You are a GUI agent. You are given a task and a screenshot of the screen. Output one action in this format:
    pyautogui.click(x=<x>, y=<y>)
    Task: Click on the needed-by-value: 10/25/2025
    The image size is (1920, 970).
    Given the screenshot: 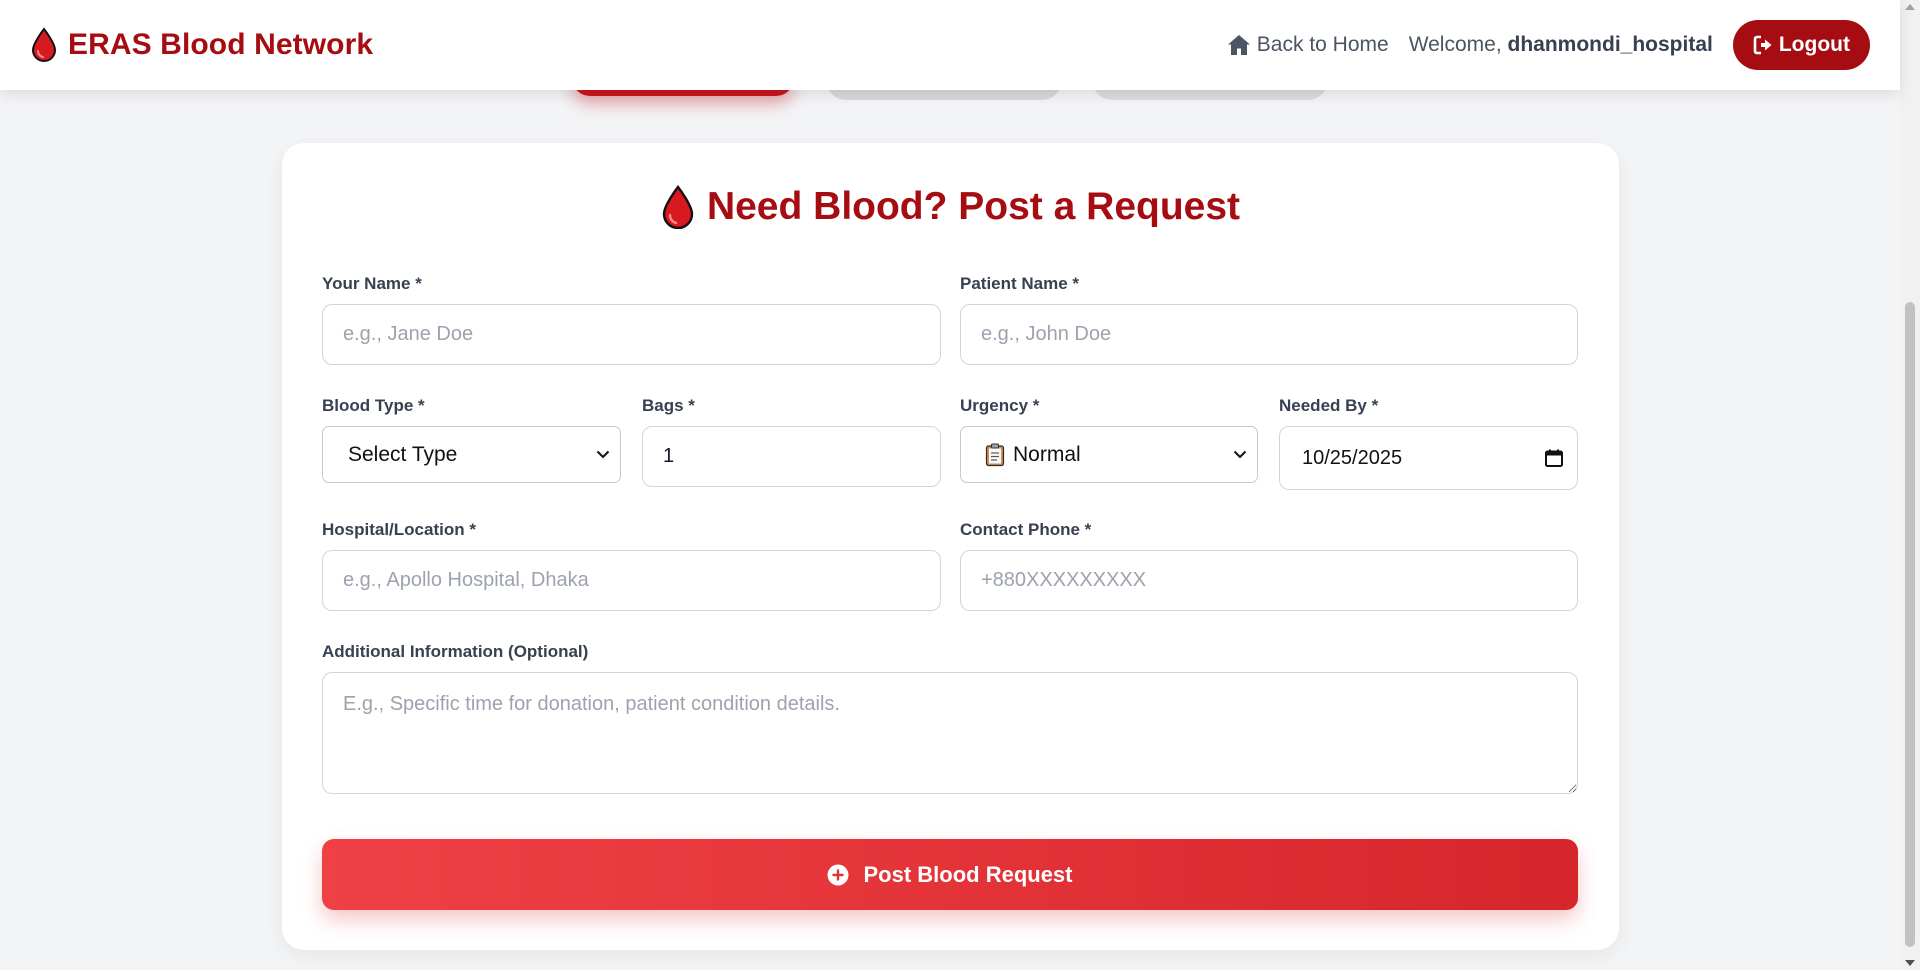 What is the action you would take?
    pyautogui.click(x=1352, y=457)
    